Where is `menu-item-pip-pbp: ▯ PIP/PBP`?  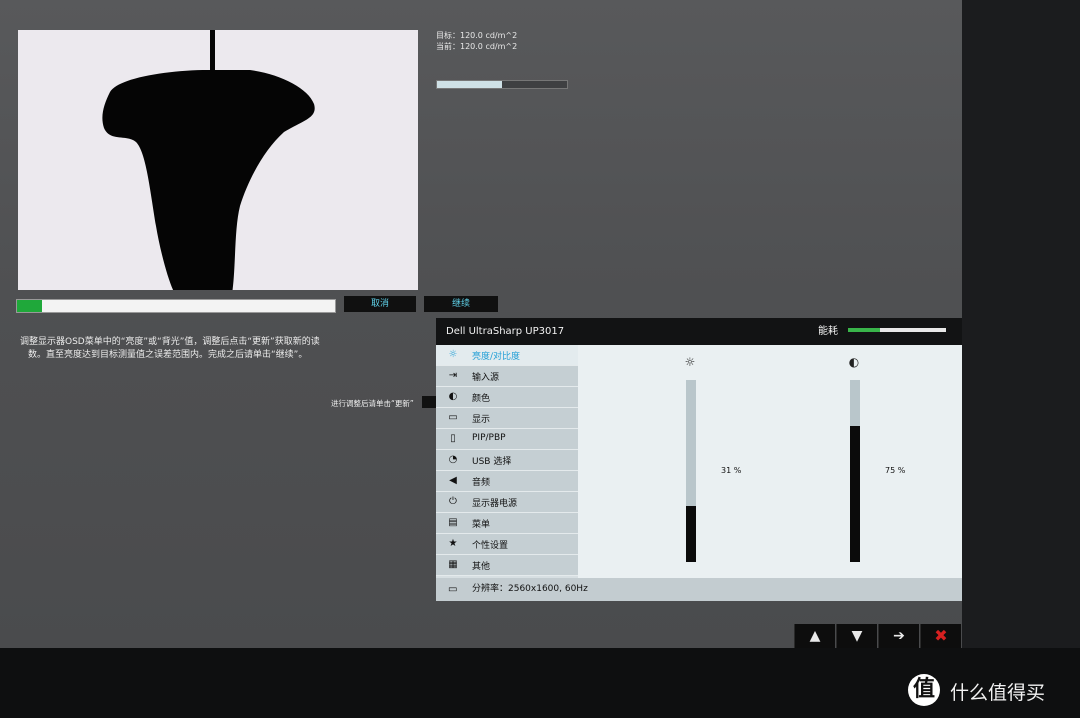 menu-item-pip-pbp: ▯ PIP/PBP is located at coordinates (507, 439).